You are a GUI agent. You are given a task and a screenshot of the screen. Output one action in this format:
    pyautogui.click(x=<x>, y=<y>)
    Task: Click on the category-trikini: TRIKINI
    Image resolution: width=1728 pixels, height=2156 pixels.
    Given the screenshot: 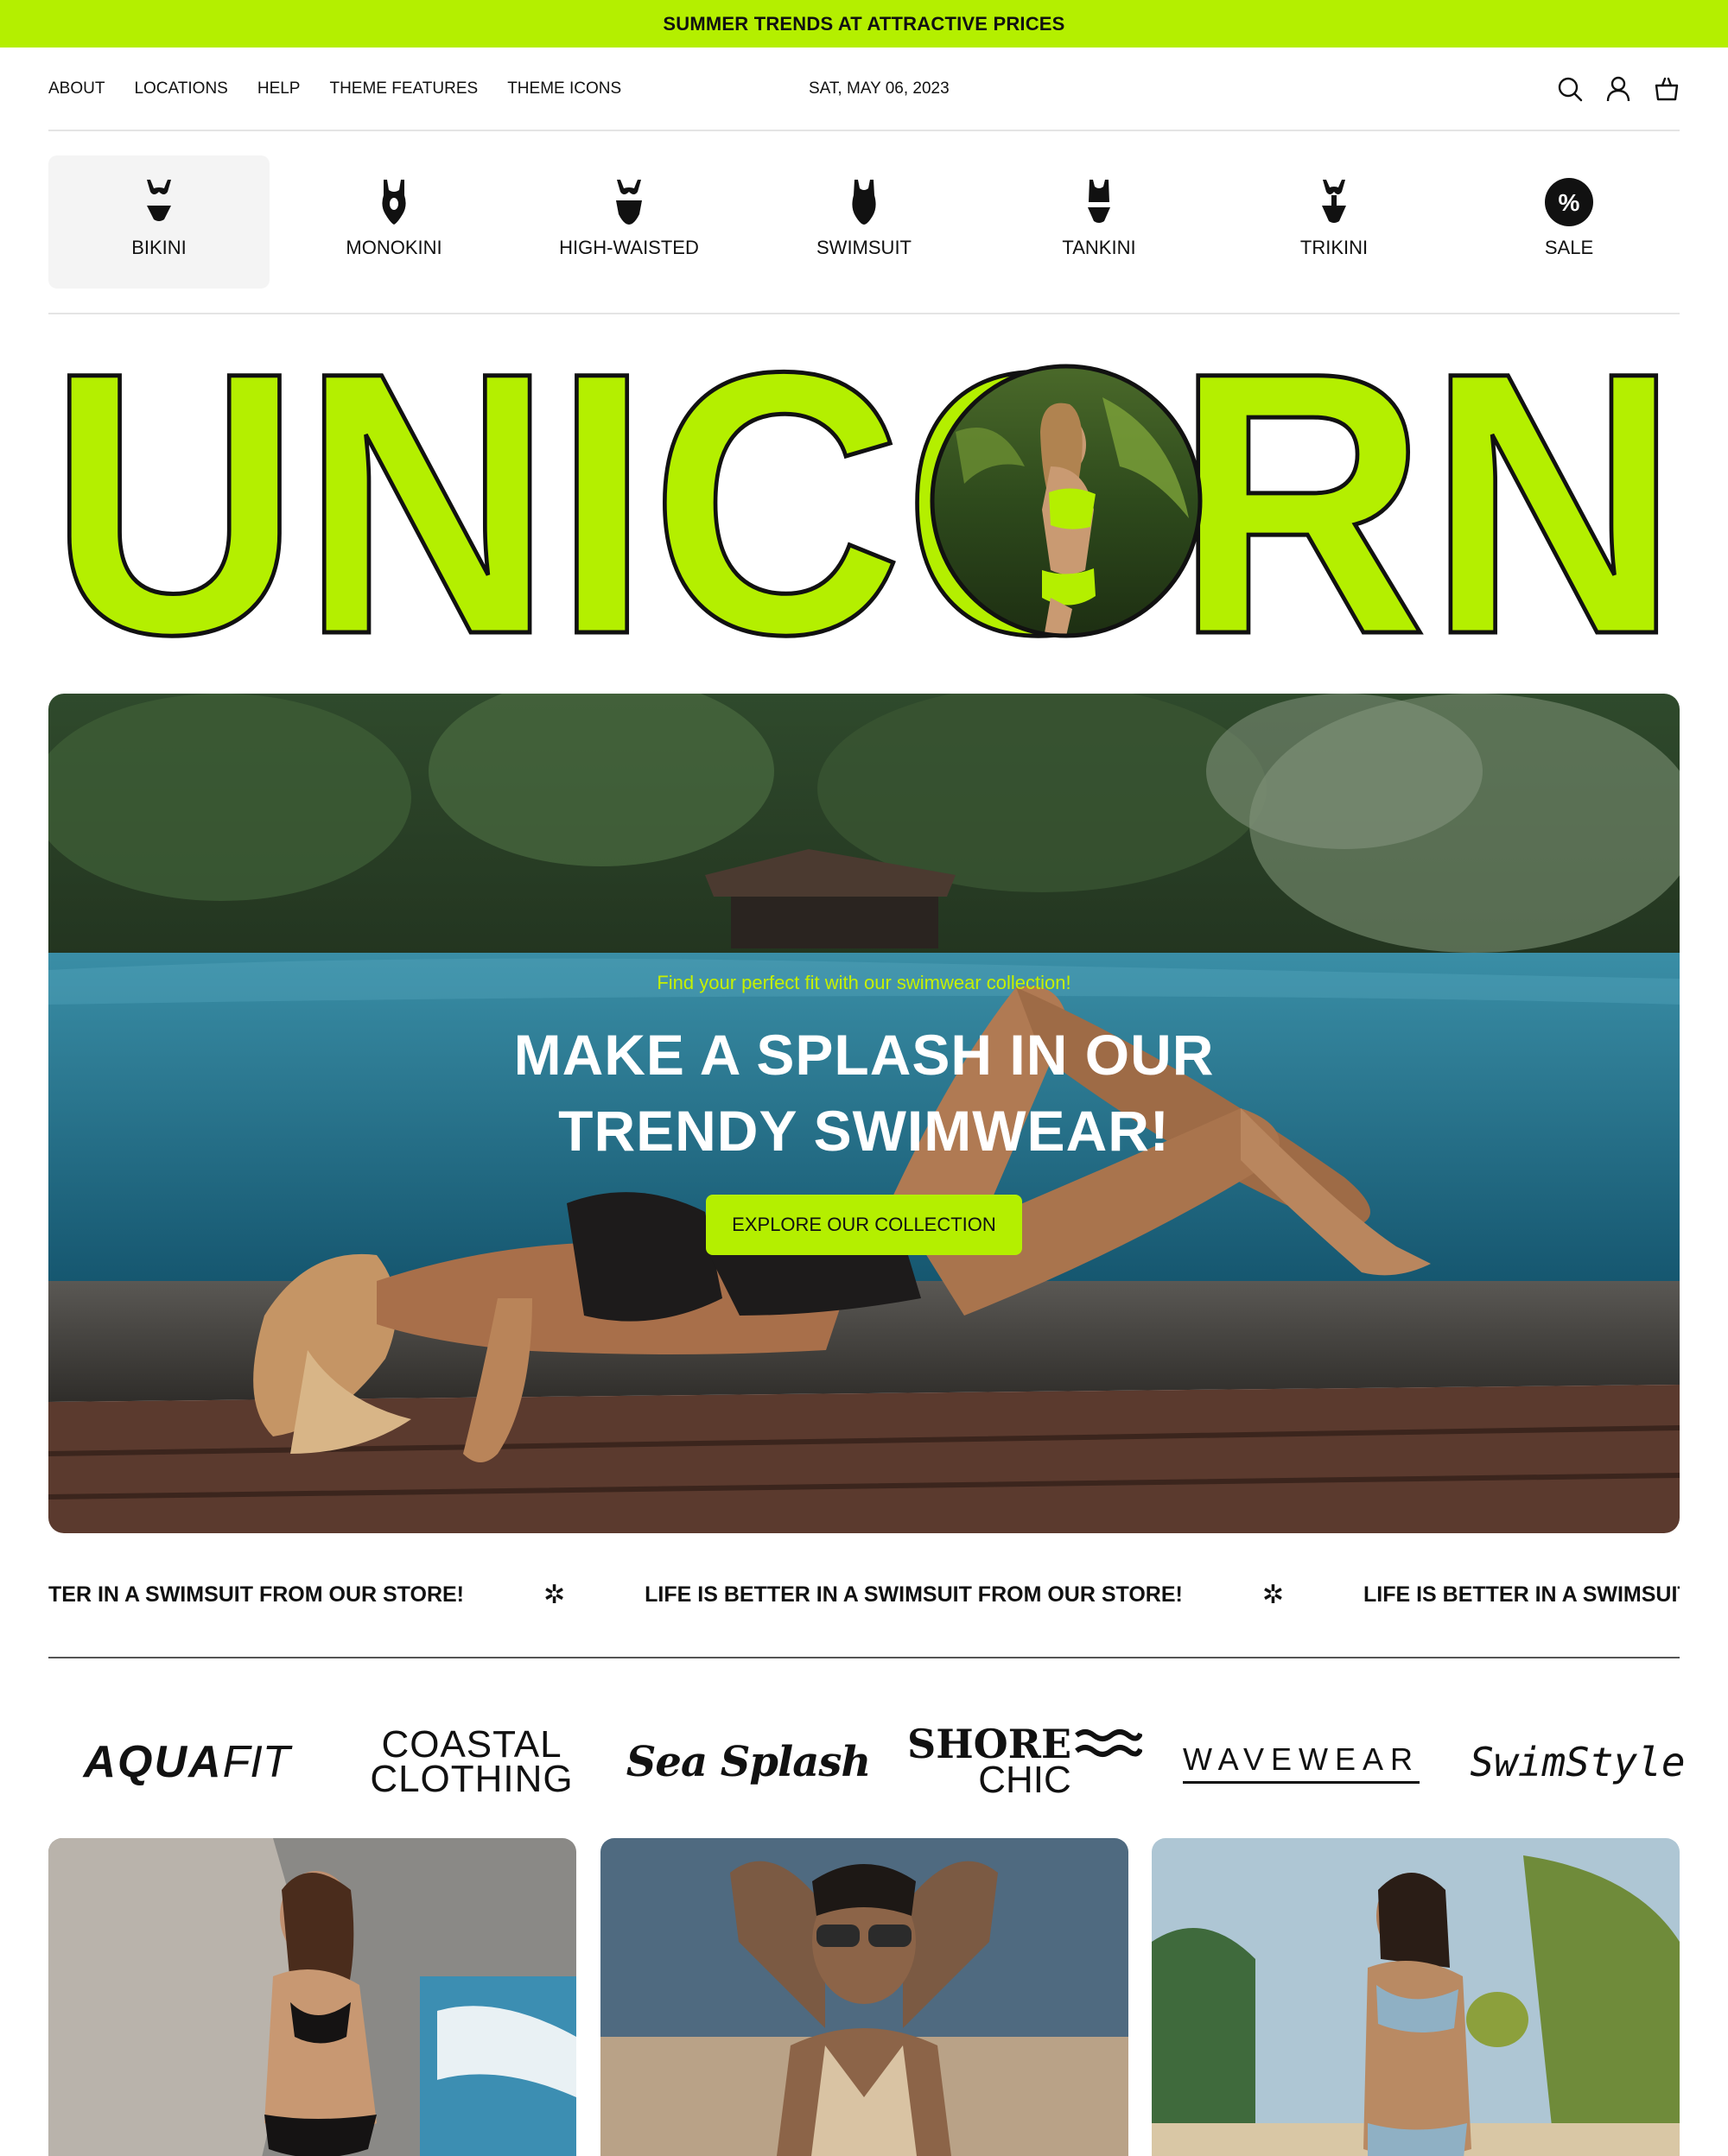 What is the action you would take?
    pyautogui.click(x=1334, y=222)
    